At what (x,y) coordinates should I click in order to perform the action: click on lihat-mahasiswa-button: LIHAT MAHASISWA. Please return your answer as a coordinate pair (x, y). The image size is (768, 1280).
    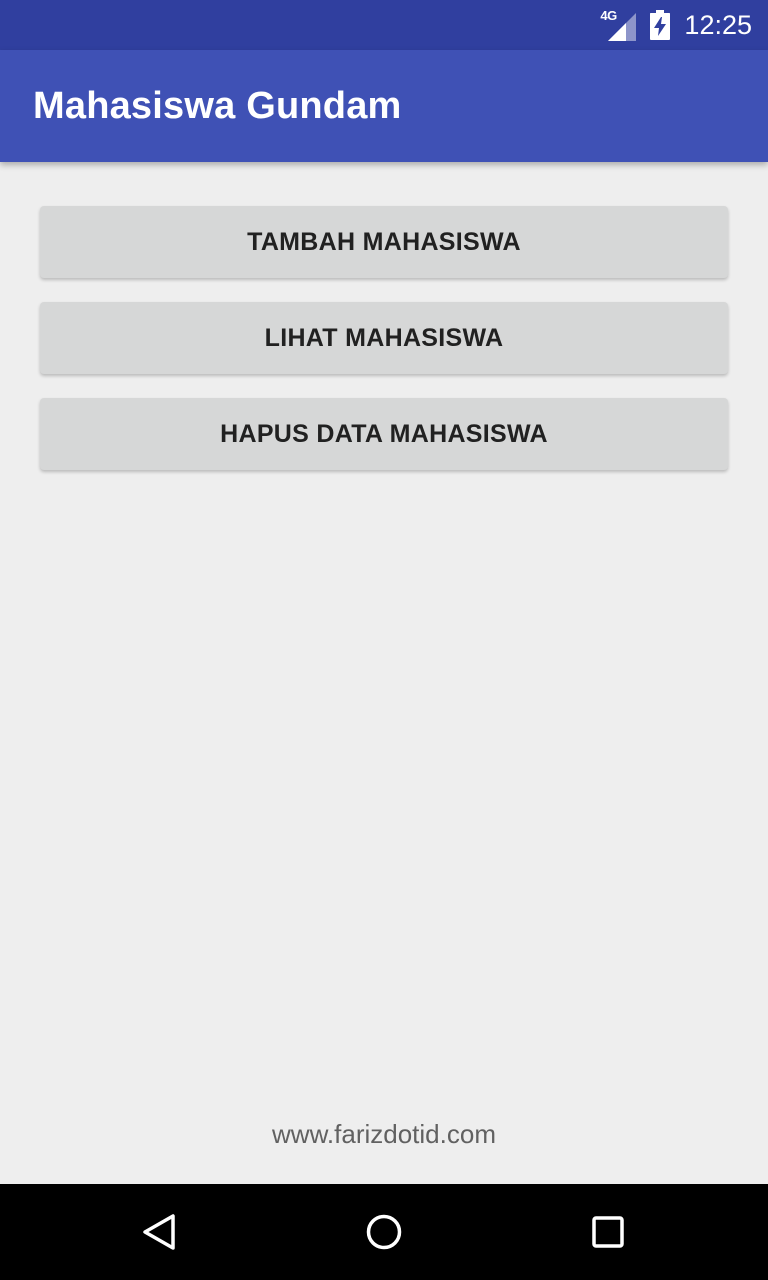
    Looking at the image, I should click on (384, 338).